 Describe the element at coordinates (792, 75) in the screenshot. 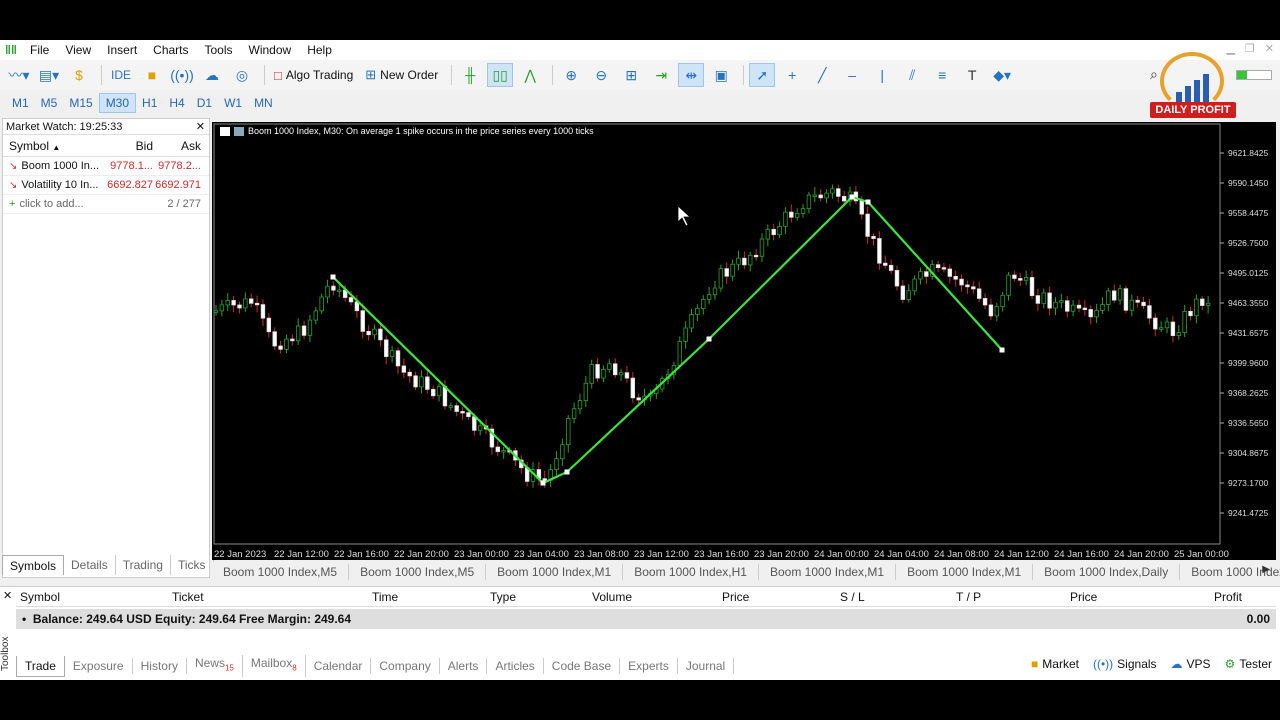

I see `crosshair-icon: +` at that location.